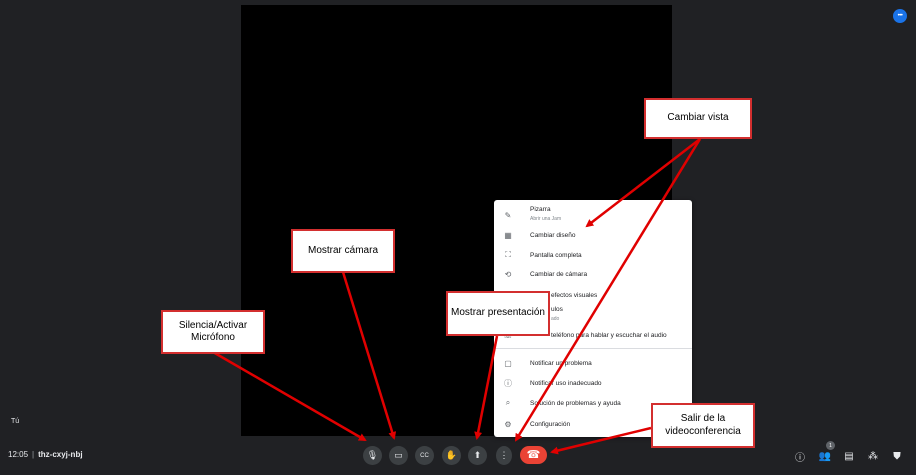  What do you see at coordinates (698, 118) in the screenshot?
I see `callout-cambiar-vista: Cambiar vista` at bounding box center [698, 118].